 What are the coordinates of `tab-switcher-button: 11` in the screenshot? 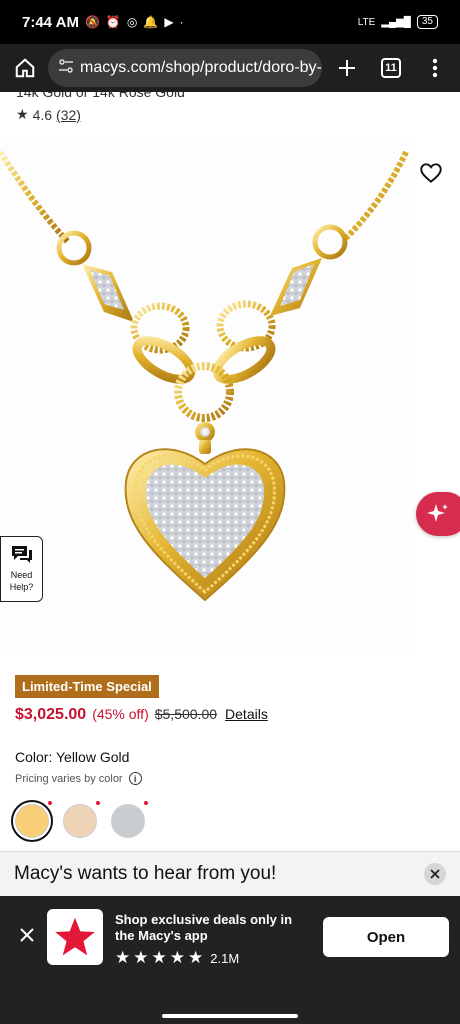 It's located at (391, 68).